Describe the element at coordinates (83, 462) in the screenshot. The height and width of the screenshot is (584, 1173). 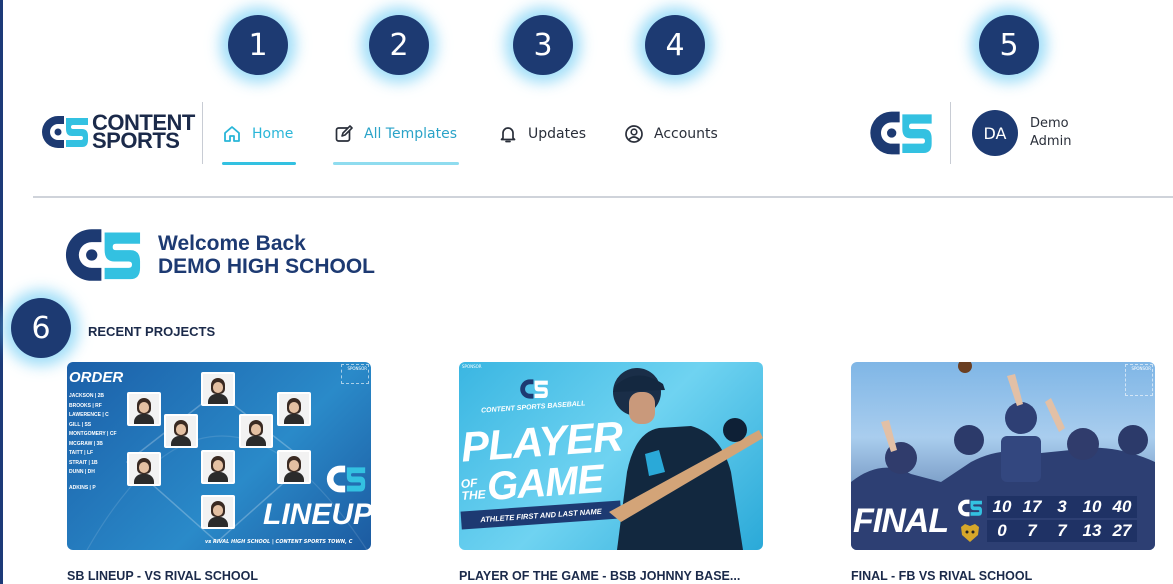
I see `roster-entry: STRAIT | 1B` at that location.